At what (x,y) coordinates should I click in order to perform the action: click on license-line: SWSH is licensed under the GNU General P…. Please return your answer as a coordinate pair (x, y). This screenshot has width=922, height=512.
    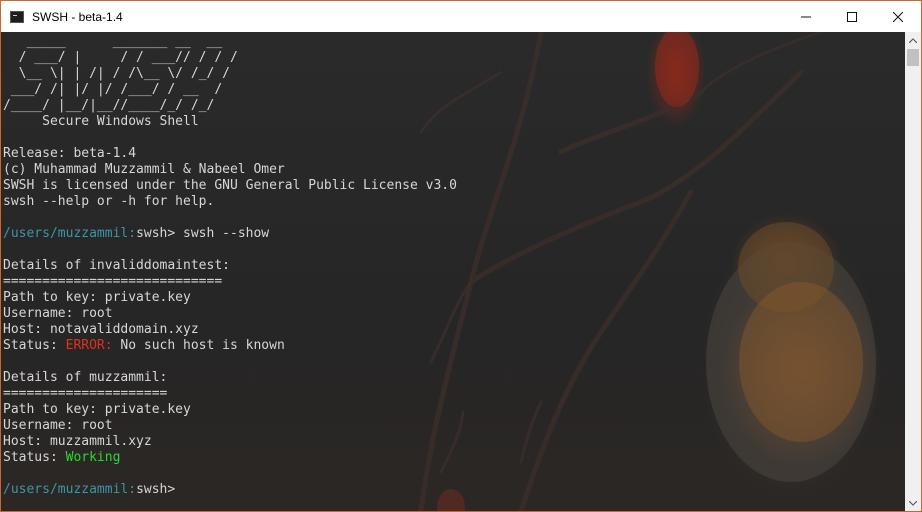
    Looking at the image, I should click on (230, 185).